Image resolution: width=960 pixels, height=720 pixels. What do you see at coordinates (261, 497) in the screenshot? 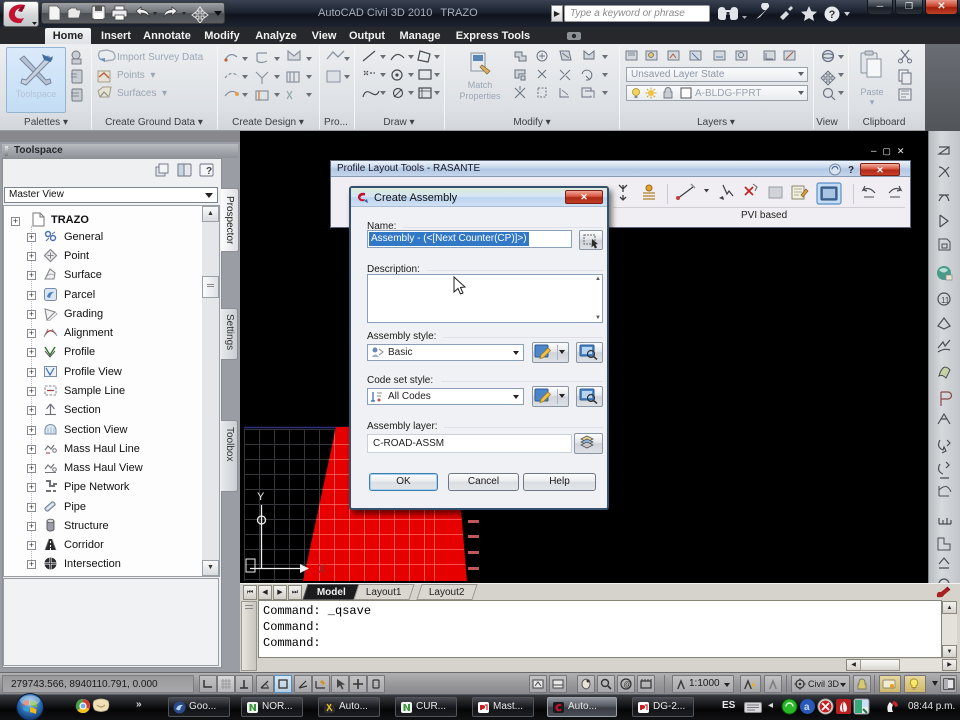
I see `svg-text: Y` at bounding box center [261, 497].